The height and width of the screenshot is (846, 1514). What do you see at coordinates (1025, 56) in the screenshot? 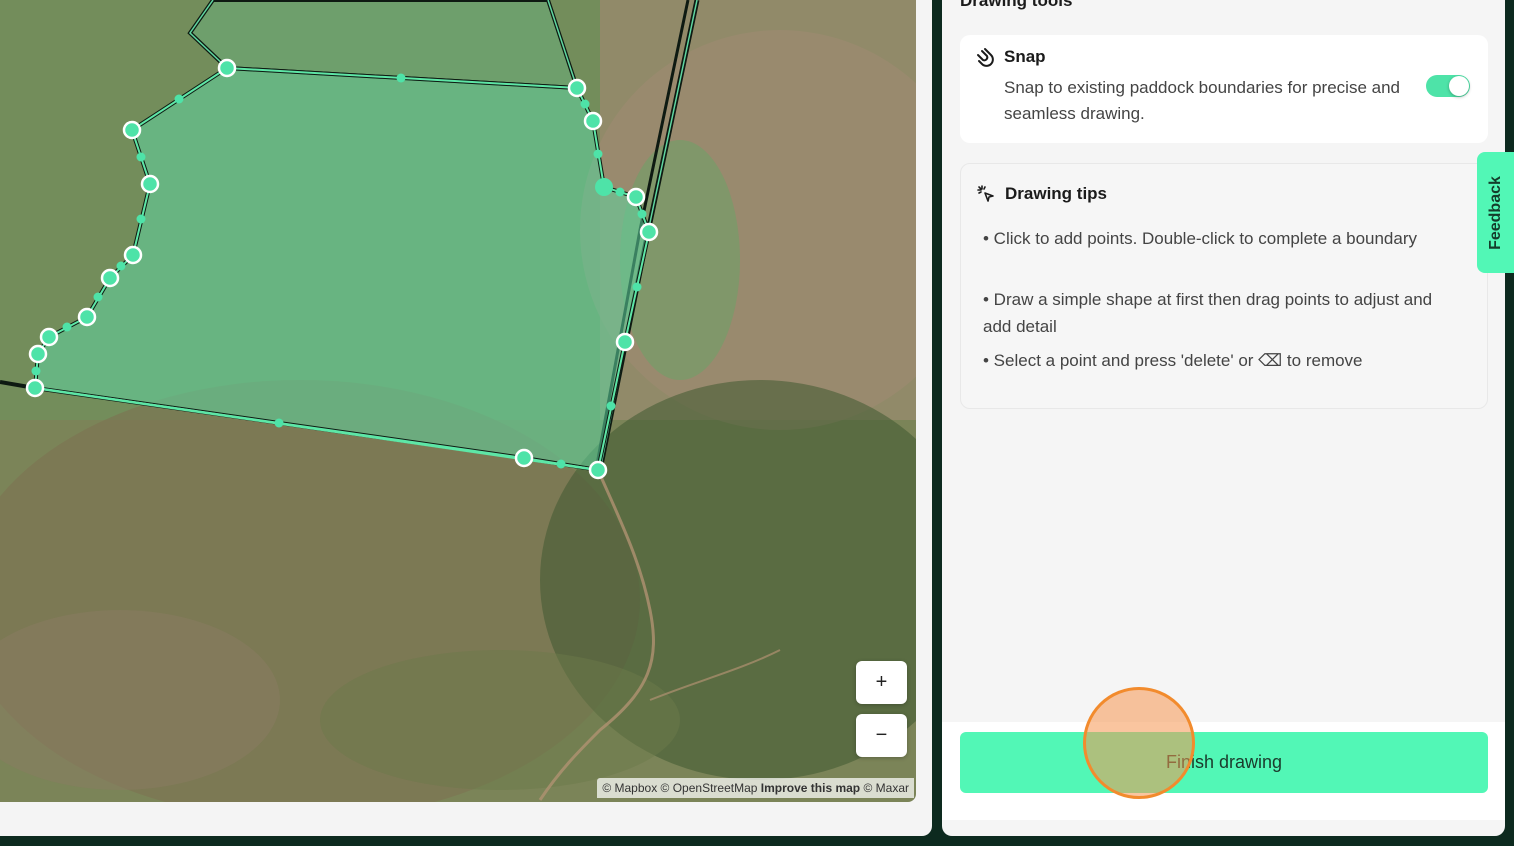
I see `snap-title: Snap` at bounding box center [1025, 56].